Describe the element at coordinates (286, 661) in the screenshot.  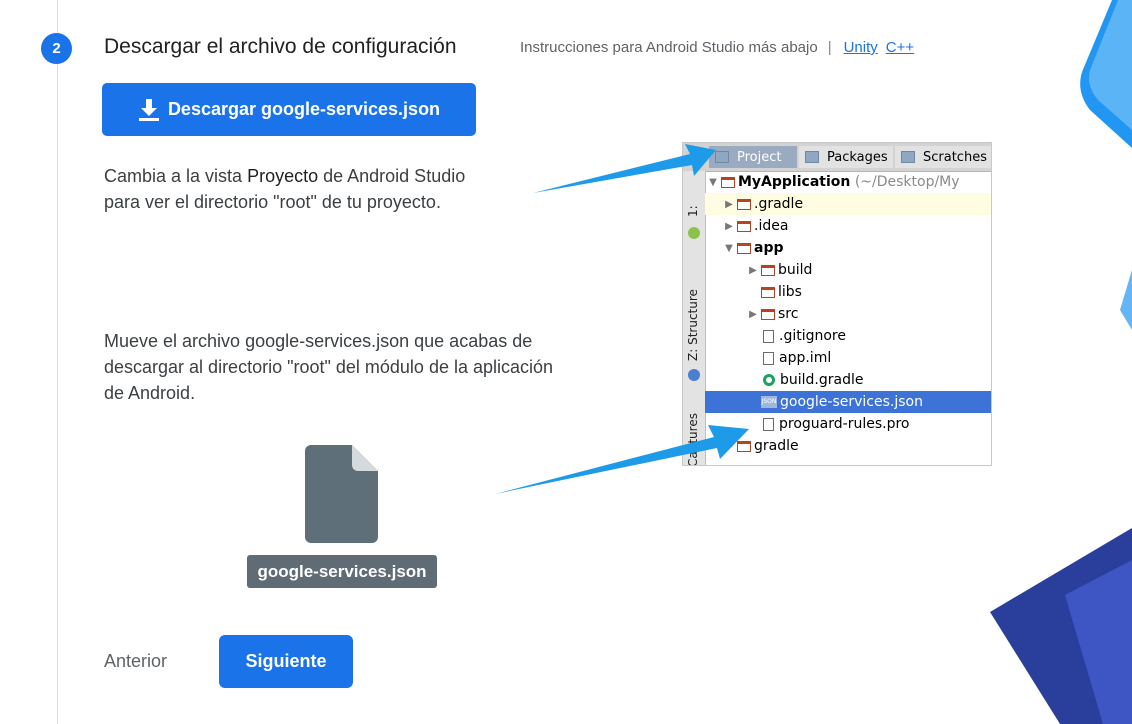
I see `next-button: Siguiente` at that location.